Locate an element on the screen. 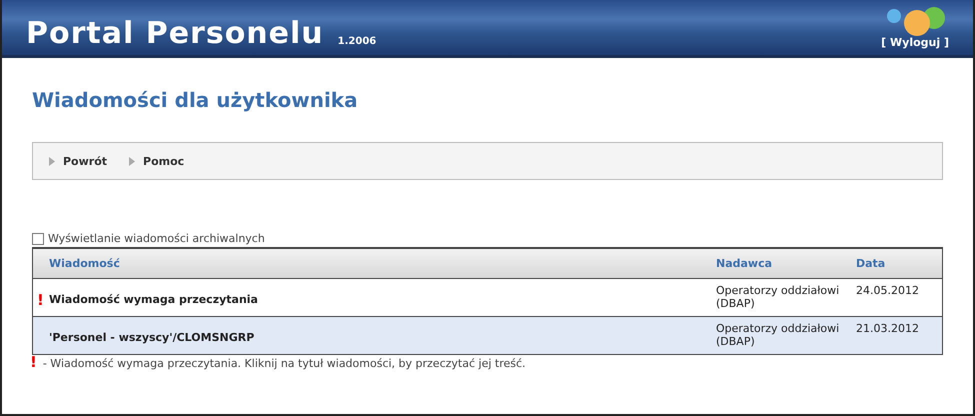 The image size is (975, 416). checkbox is located at coordinates (38, 238).